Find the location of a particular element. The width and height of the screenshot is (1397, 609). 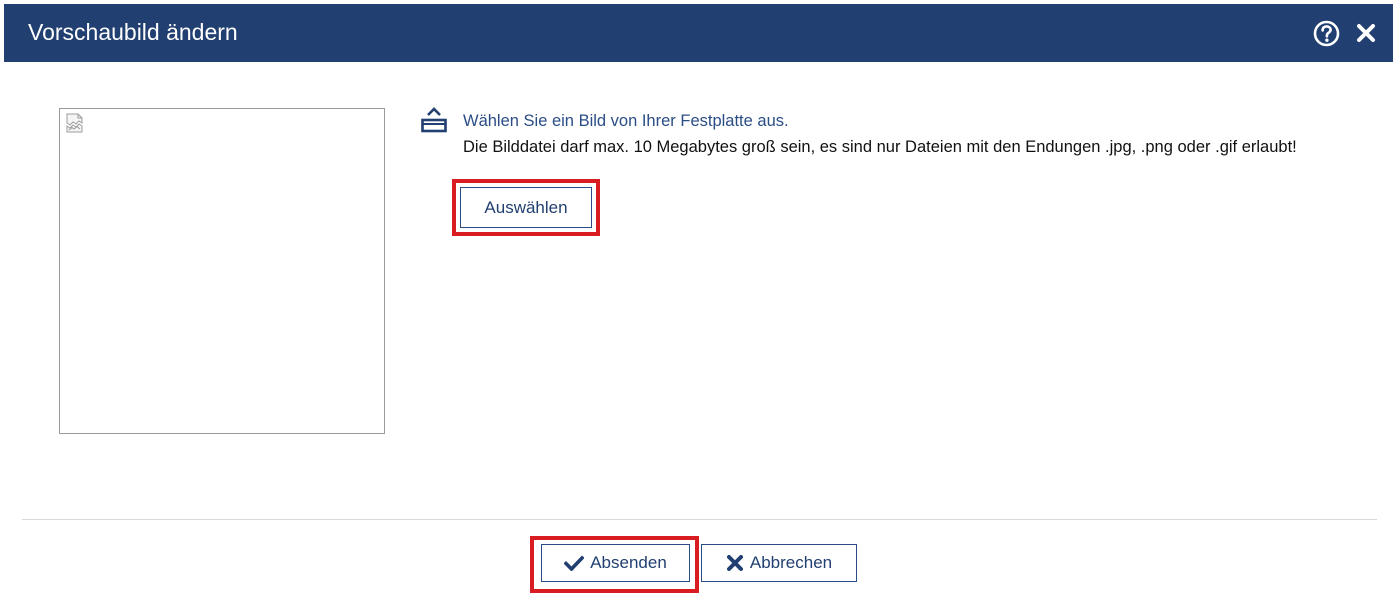

choose-file-button: Auswählen is located at coordinates (526, 207).